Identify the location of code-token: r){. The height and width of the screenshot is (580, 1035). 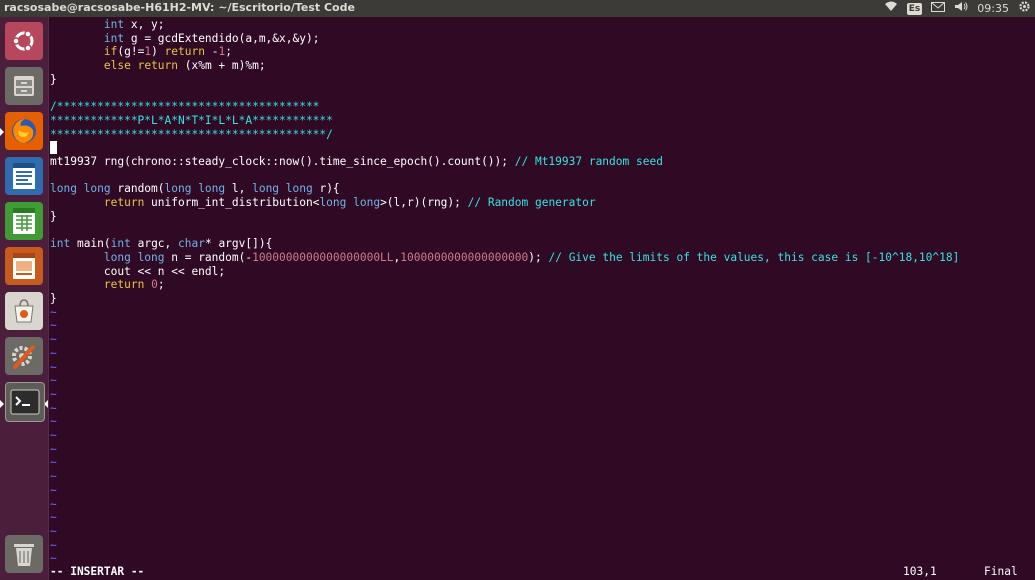
(326, 189).